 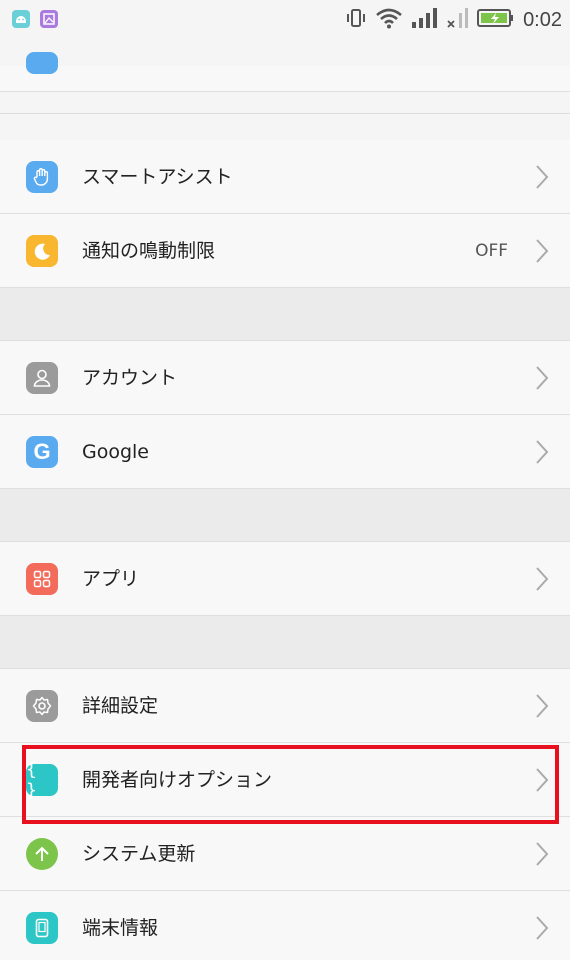 What do you see at coordinates (130, 378) in the screenshot?
I see `settings-item-label: アカウント` at bounding box center [130, 378].